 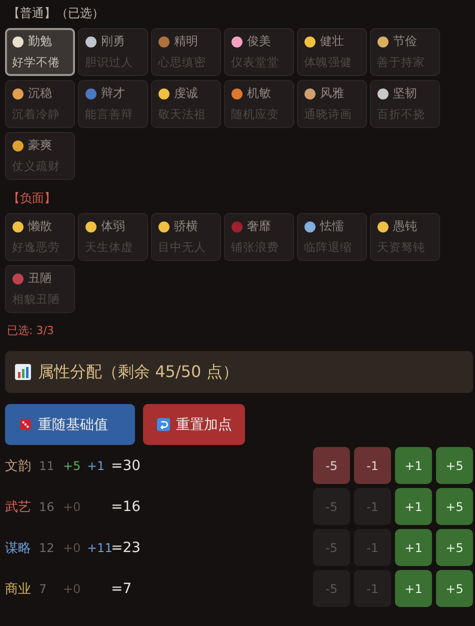 What do you see at coordinates (36, 62) in the screenshot?
I see `trait-description: 好学不倦` at bounding box center [36, 62].